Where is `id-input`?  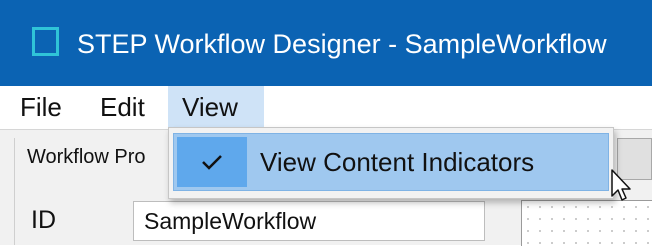
id-input is located at coordinates (309, 221).